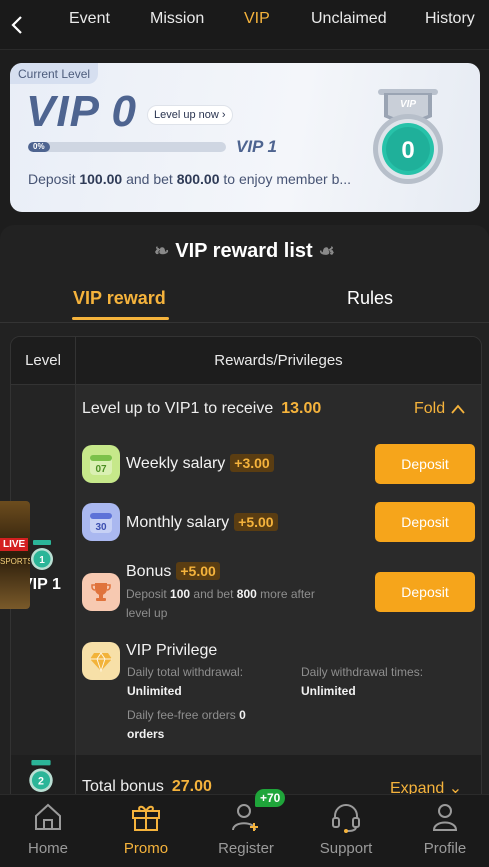  I want to click on weekly-salary-text: Weekly salary, so click(176, 463).